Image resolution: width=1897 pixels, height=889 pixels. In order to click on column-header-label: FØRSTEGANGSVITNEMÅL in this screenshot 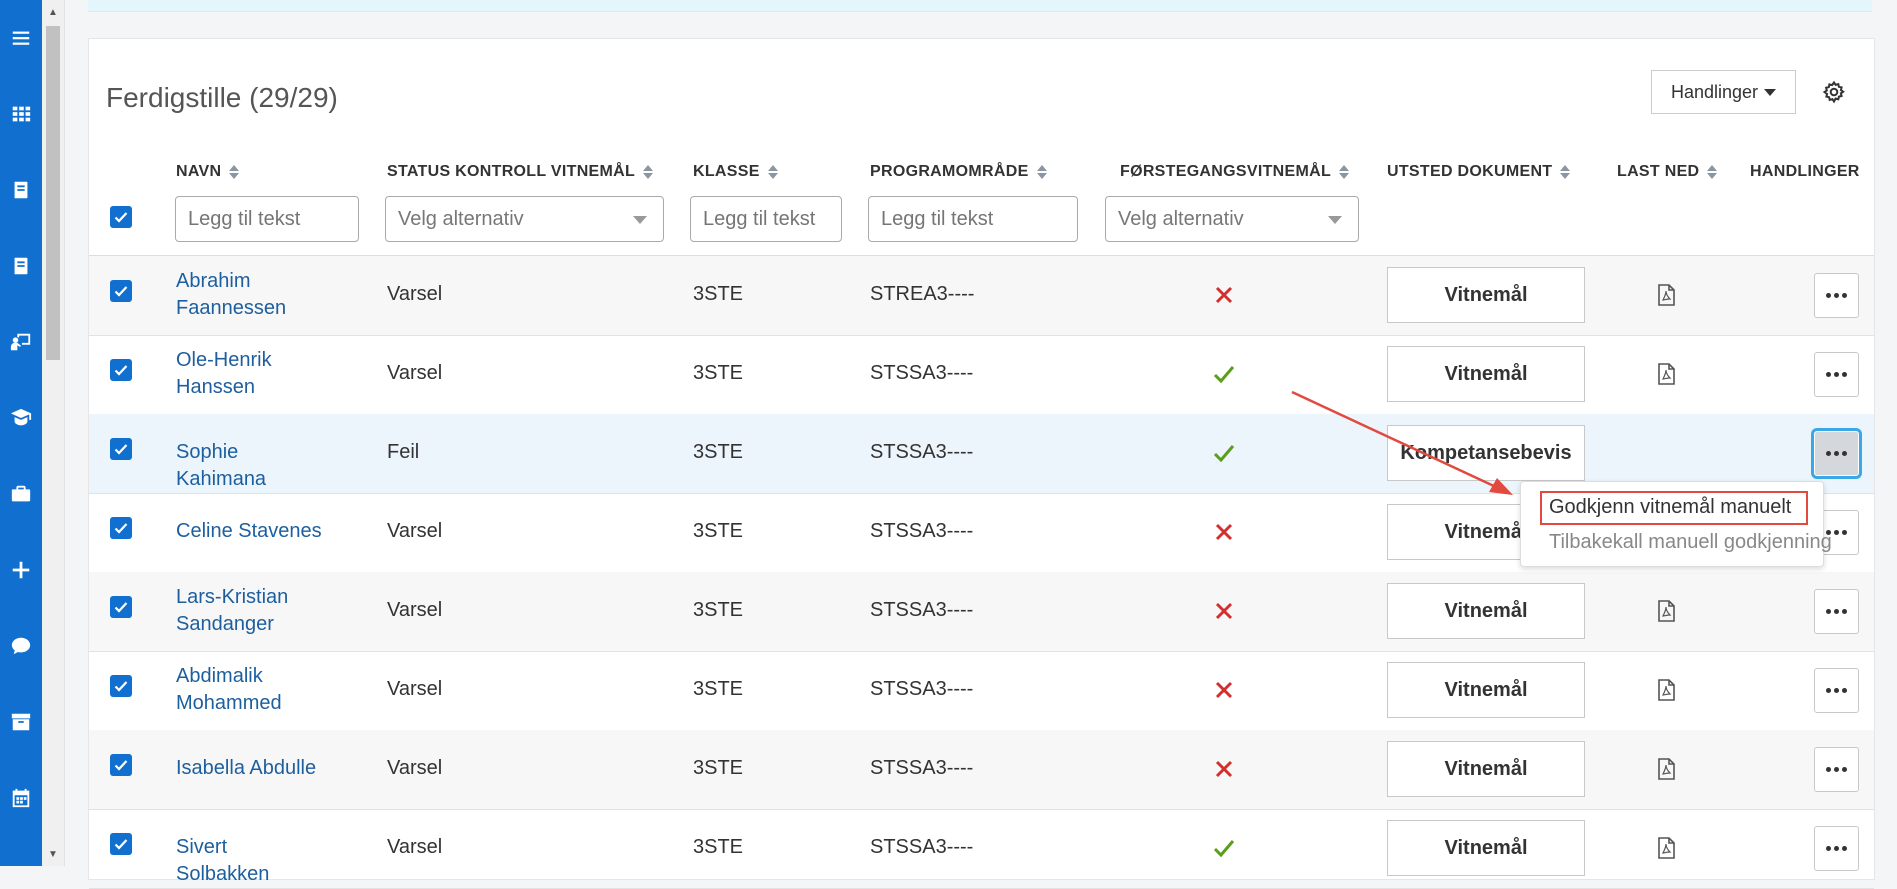, I will do `click(1226, 171)`.